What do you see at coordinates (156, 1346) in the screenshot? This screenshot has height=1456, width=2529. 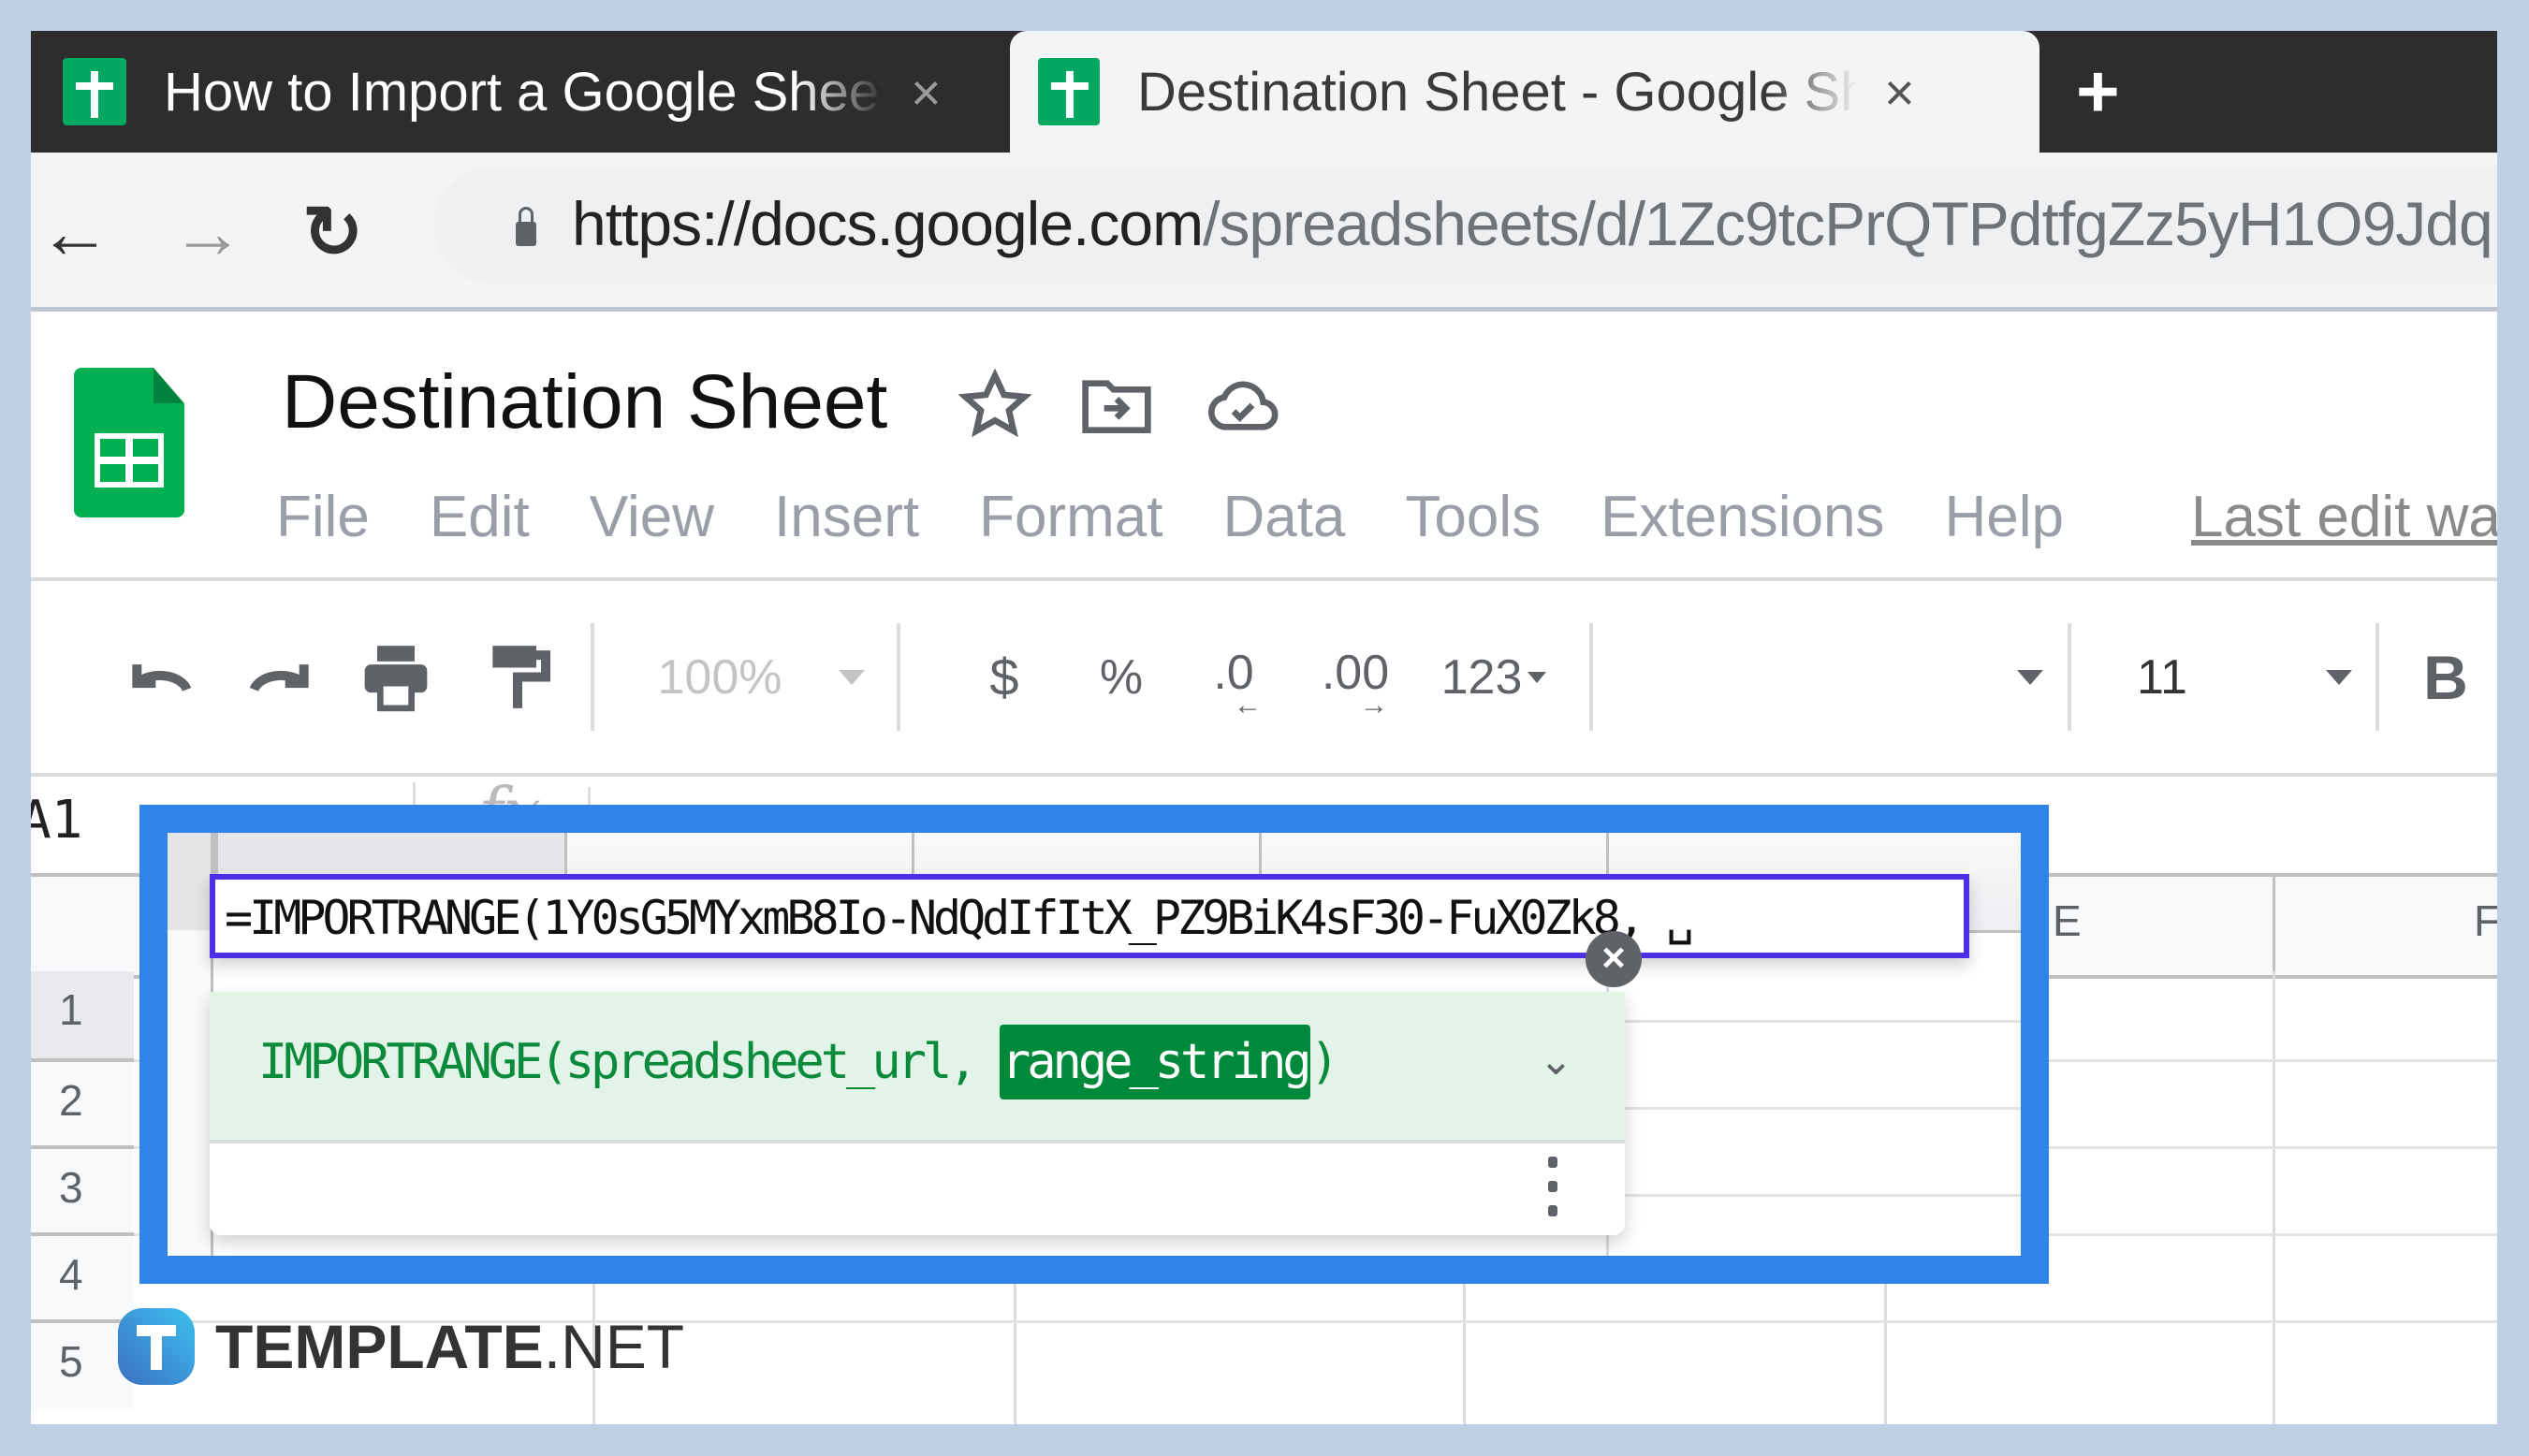 I see `template-logo-icon` at bounding box center [156, 1346].